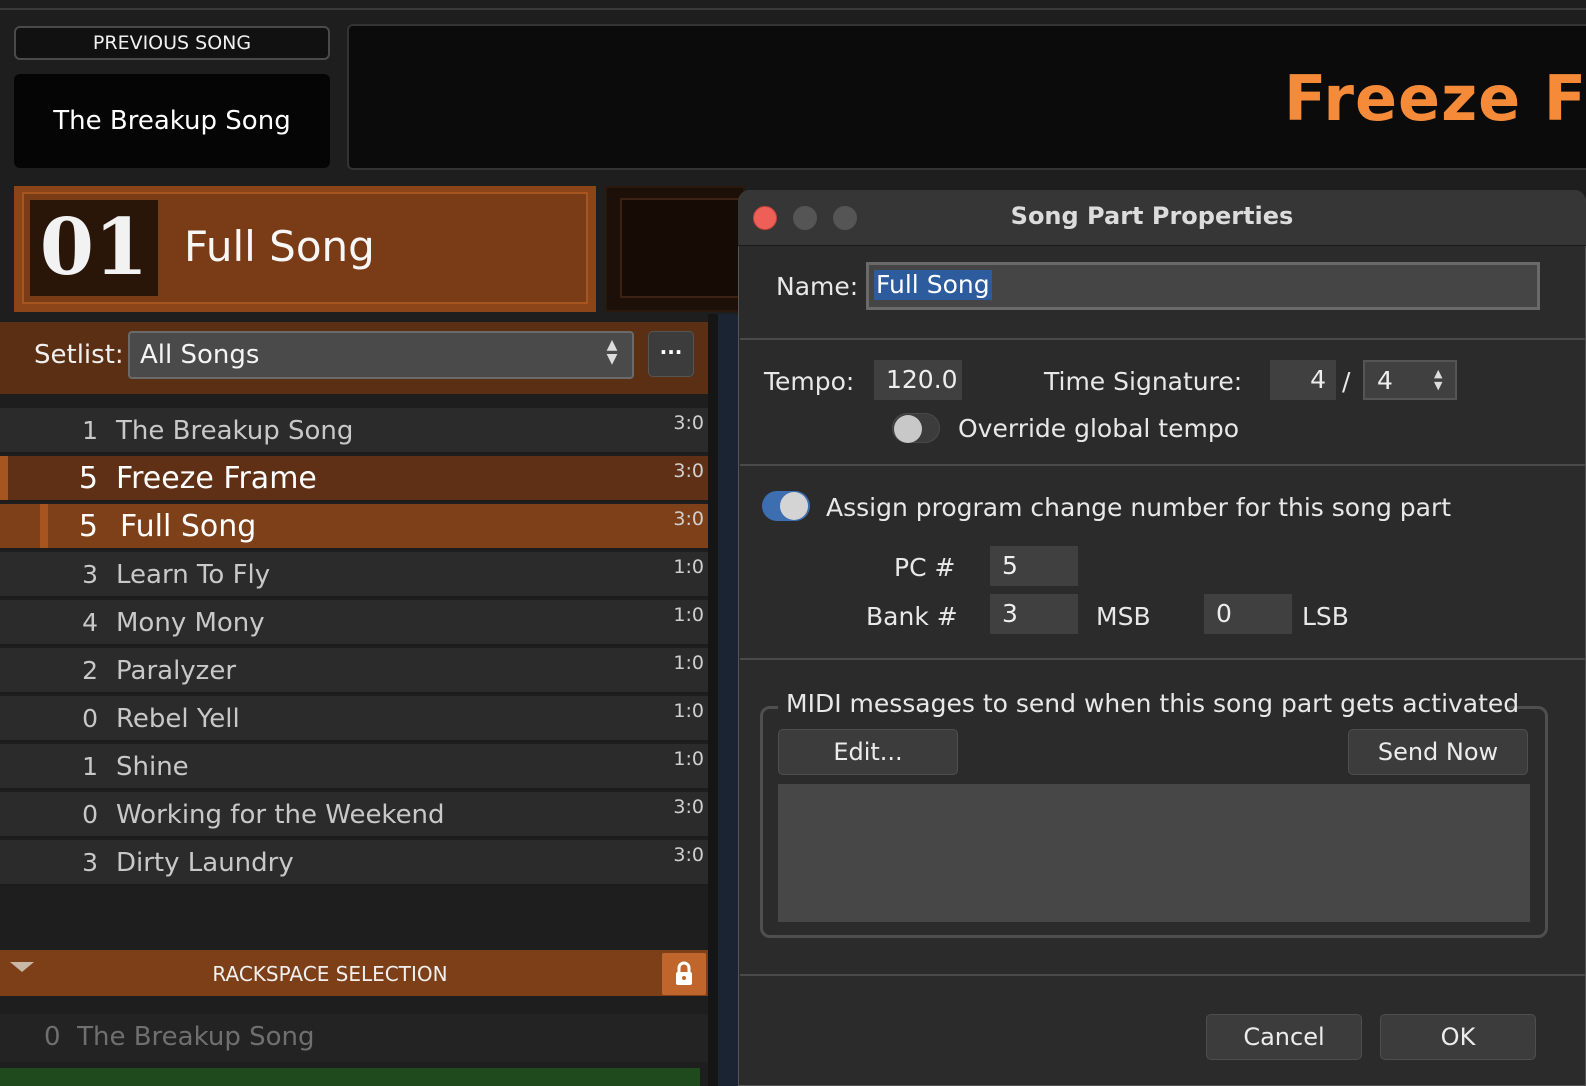  I want to click on song-row-name: Rebel Yell, so click(178, 719).